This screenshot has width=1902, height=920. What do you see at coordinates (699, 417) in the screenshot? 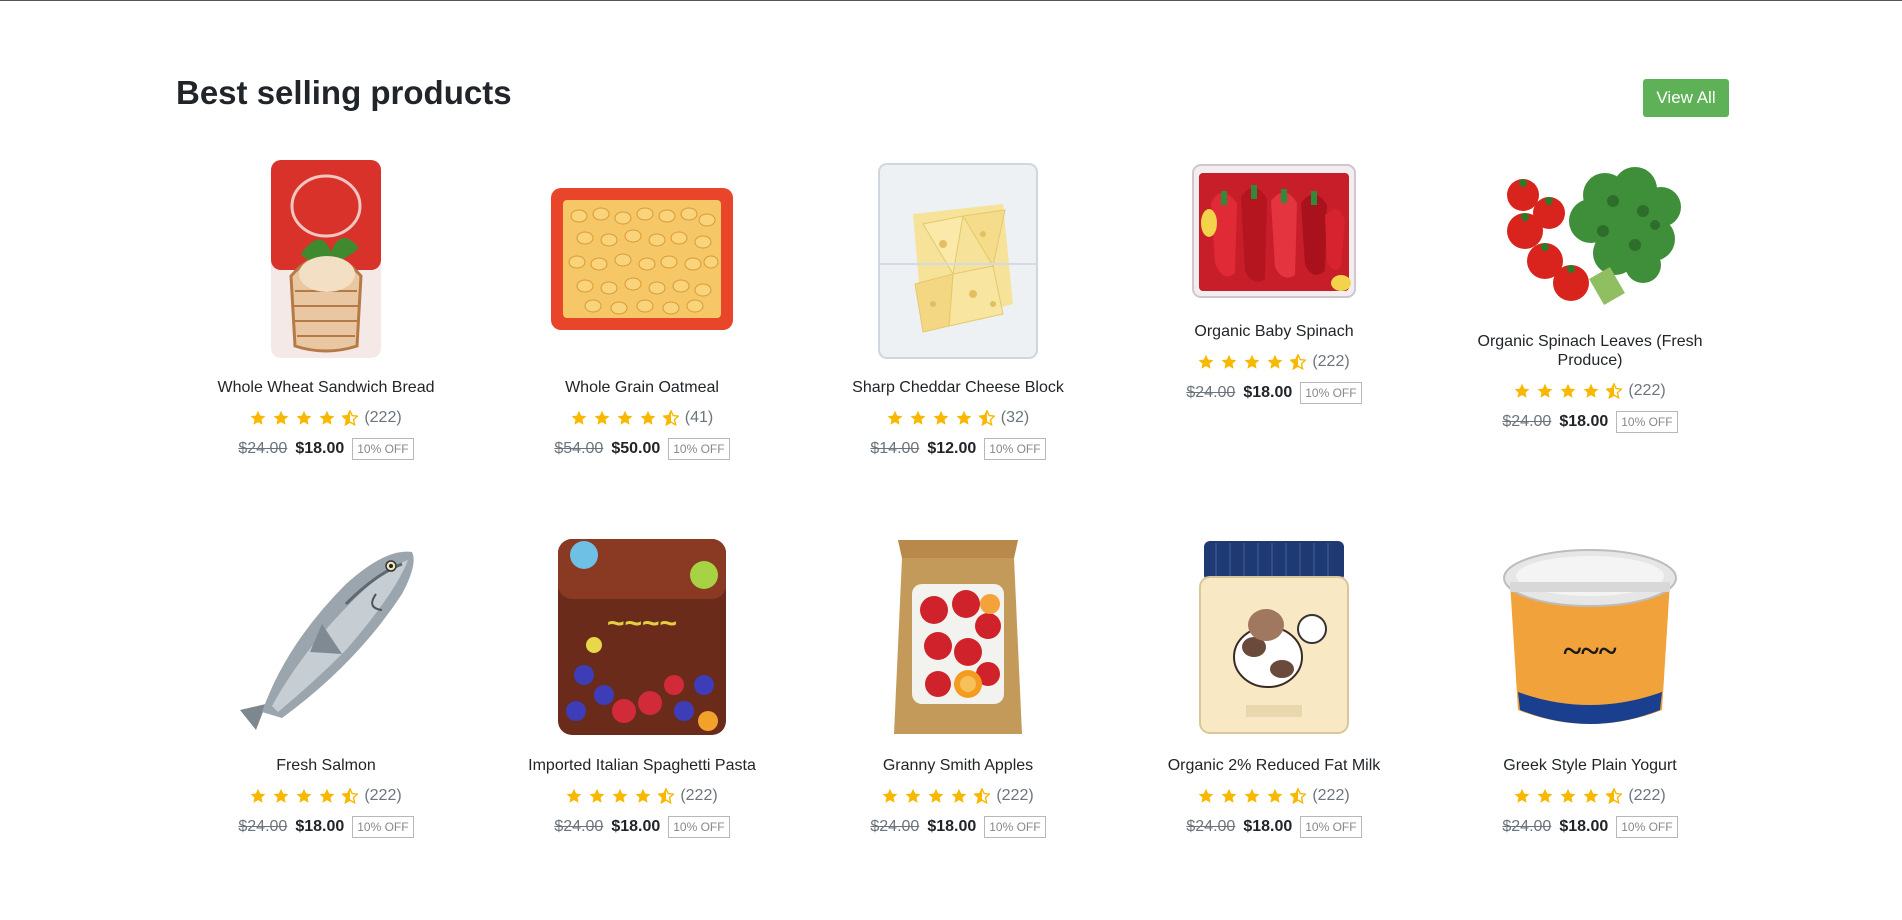
I see `review-count: (41)` at bounding box center [699, 417].